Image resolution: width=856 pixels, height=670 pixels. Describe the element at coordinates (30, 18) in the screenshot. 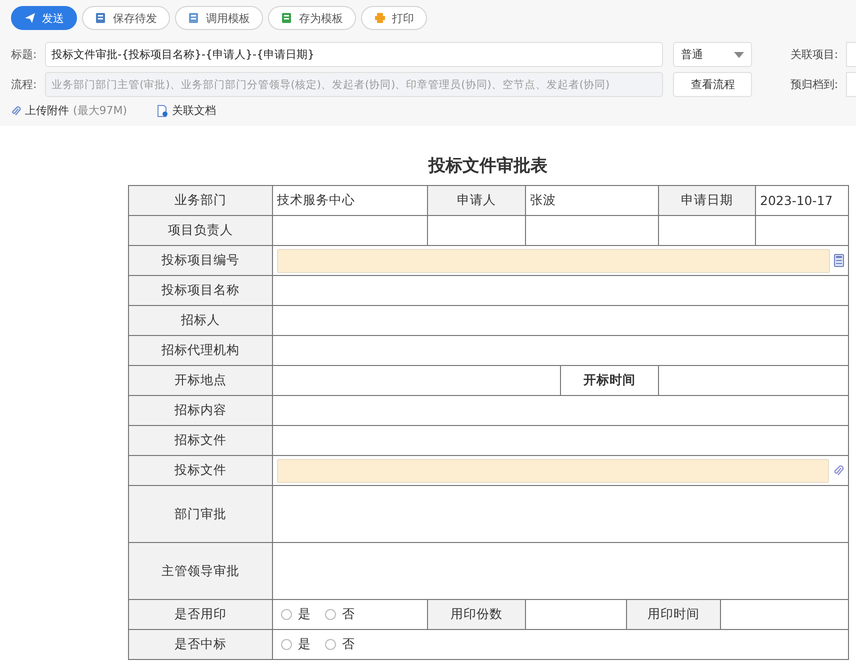

I see `send-icon` at that location.